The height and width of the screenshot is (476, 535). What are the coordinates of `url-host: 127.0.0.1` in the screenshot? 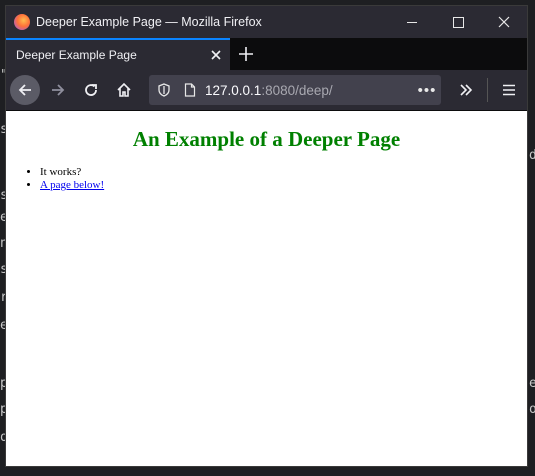 It's located at (233, 90).